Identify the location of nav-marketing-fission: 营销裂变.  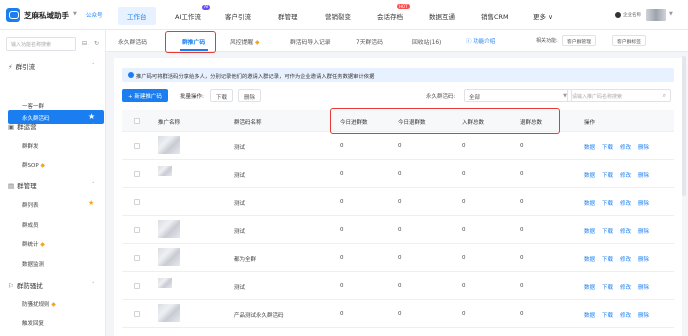
(338, 16).